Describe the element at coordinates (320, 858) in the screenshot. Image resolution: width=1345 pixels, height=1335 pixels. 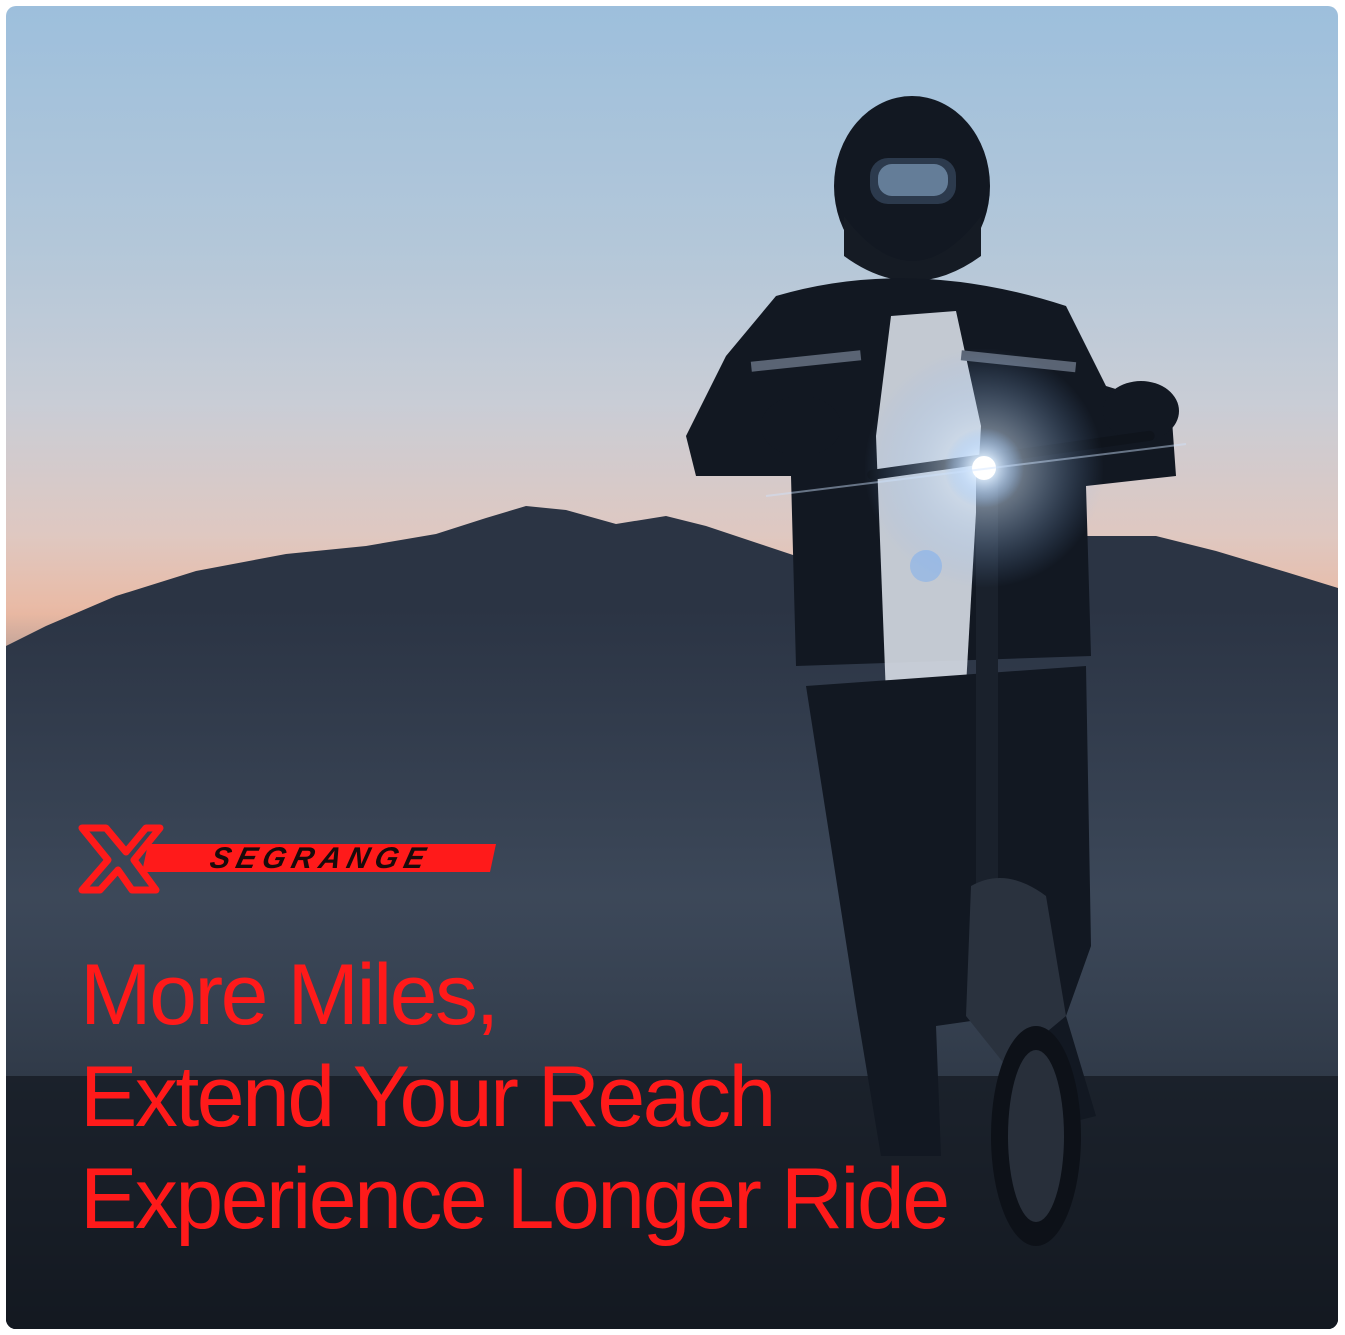
I see `brand-name: SEGRANGE` at that location.